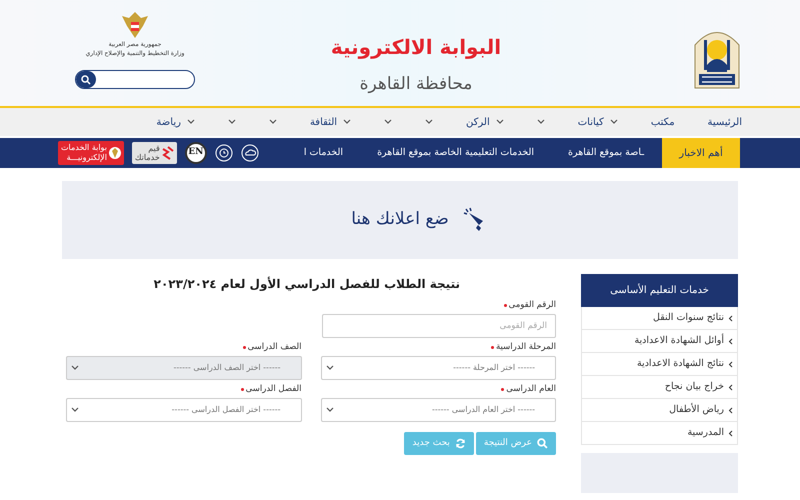  I want to click on dropdown-field: ------ اختر الفصل الدراسى ------, so click(184, 410).